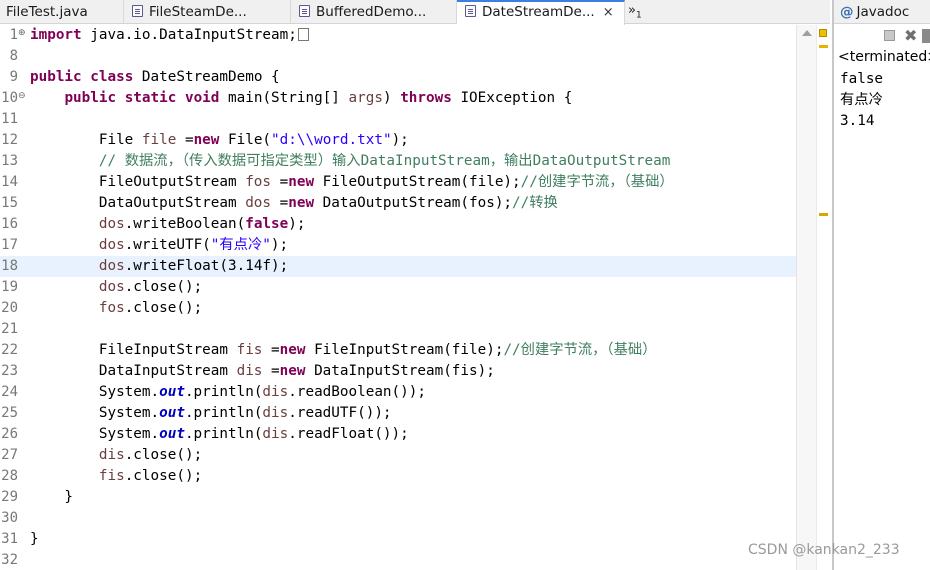 The height and width of the screenshot is (570, 930). What do you see at coordinates (9, 455) in the screenshot?
I see `line-number: 27` at bounding box center [9, 455].